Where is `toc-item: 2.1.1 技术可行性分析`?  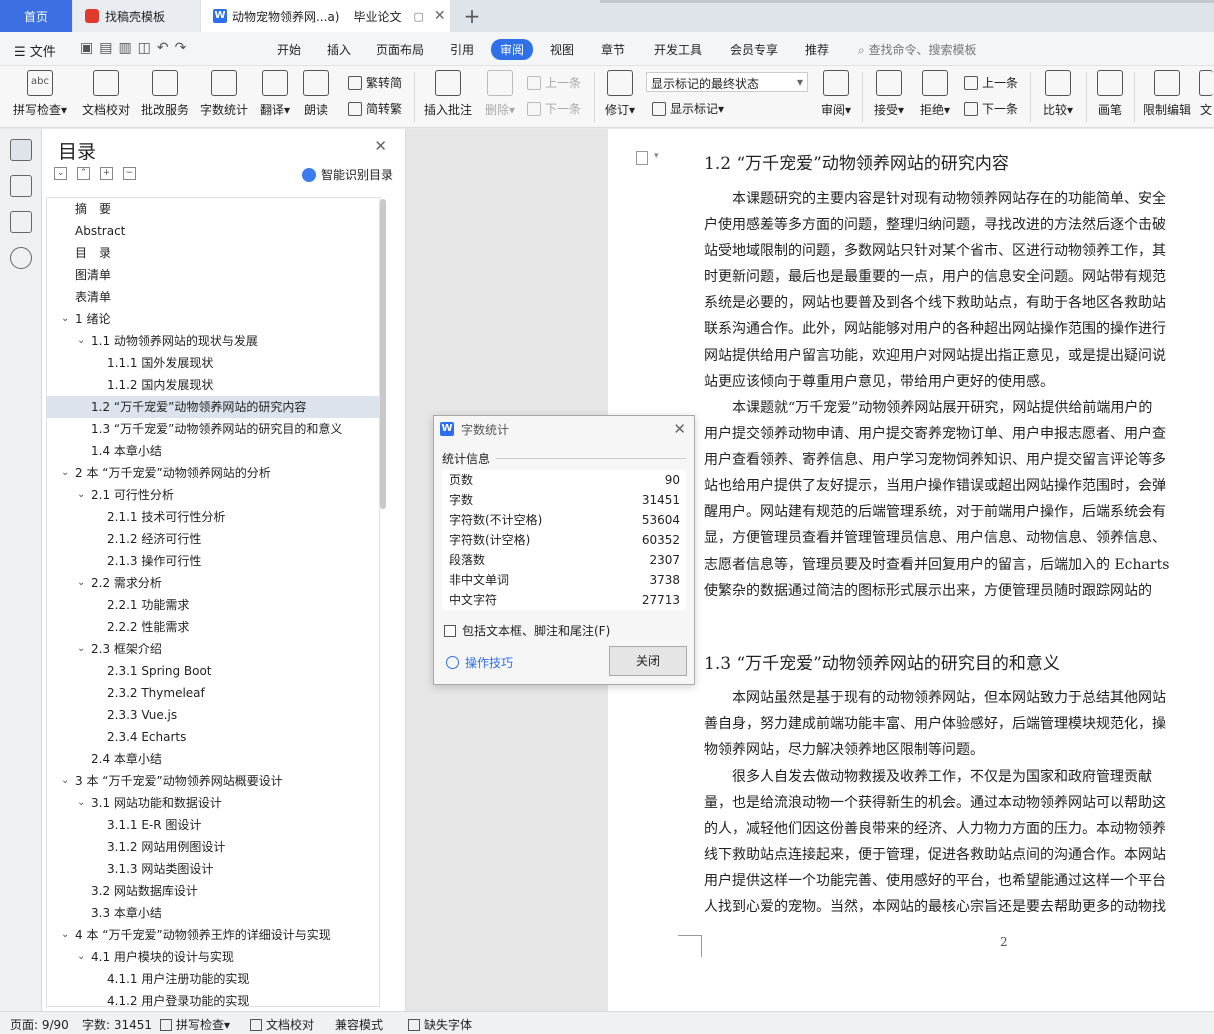
toc-item: 2.1.1 技术可行性分析 is located at coordinates (213, 517).